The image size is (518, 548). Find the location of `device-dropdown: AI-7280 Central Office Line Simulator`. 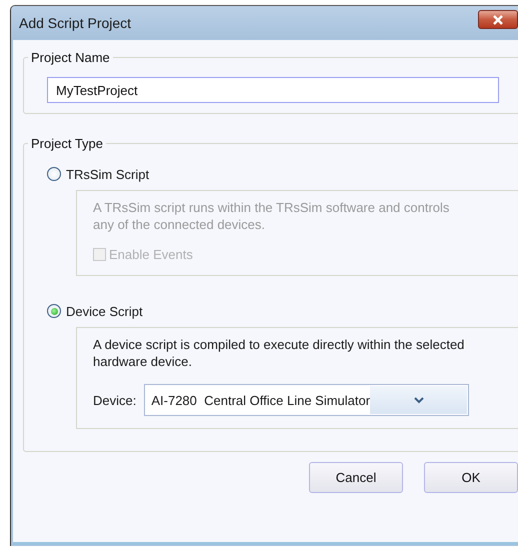

device-dropdown: AI-7280 Central Office Line Simulator is located at coordinates (307, 400).